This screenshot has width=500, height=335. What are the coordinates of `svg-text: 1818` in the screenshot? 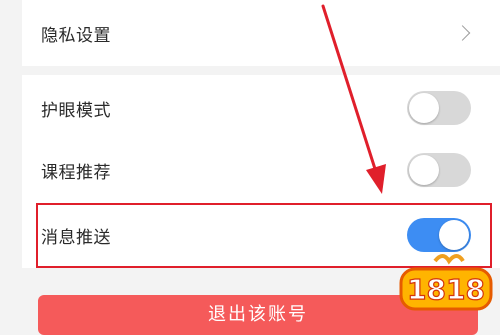 It's located at (446, 289).